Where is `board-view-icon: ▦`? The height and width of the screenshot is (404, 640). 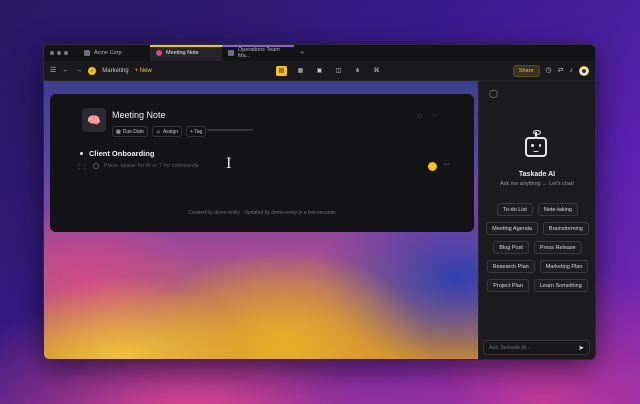 board-view-icon: ▦ is located at coordinates (300, 71).